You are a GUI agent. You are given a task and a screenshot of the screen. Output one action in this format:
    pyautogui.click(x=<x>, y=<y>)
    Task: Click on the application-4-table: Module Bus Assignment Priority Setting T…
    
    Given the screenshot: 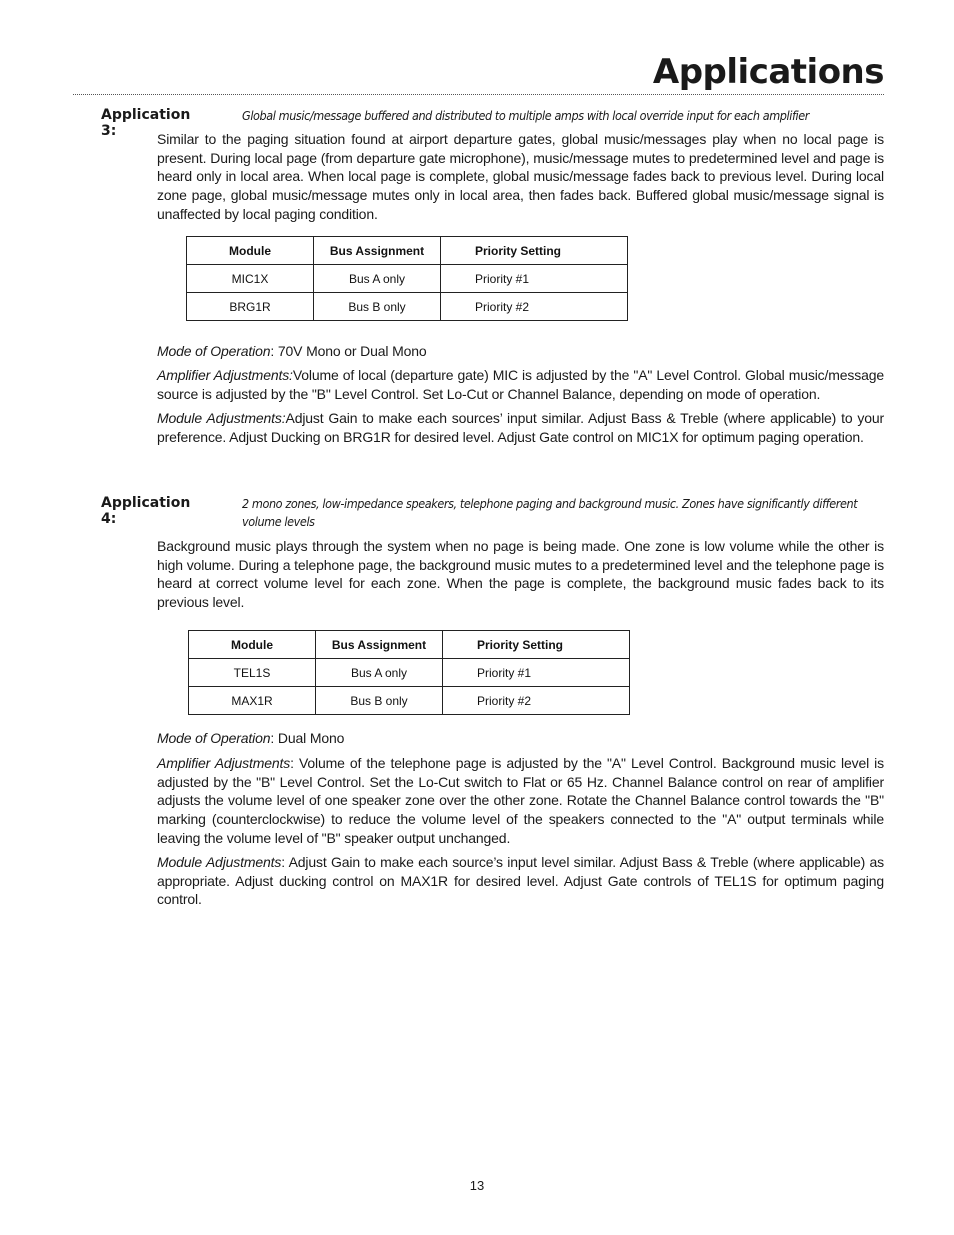 What is the action you would take?
    pyautogui.click(x=409, y=672)
    